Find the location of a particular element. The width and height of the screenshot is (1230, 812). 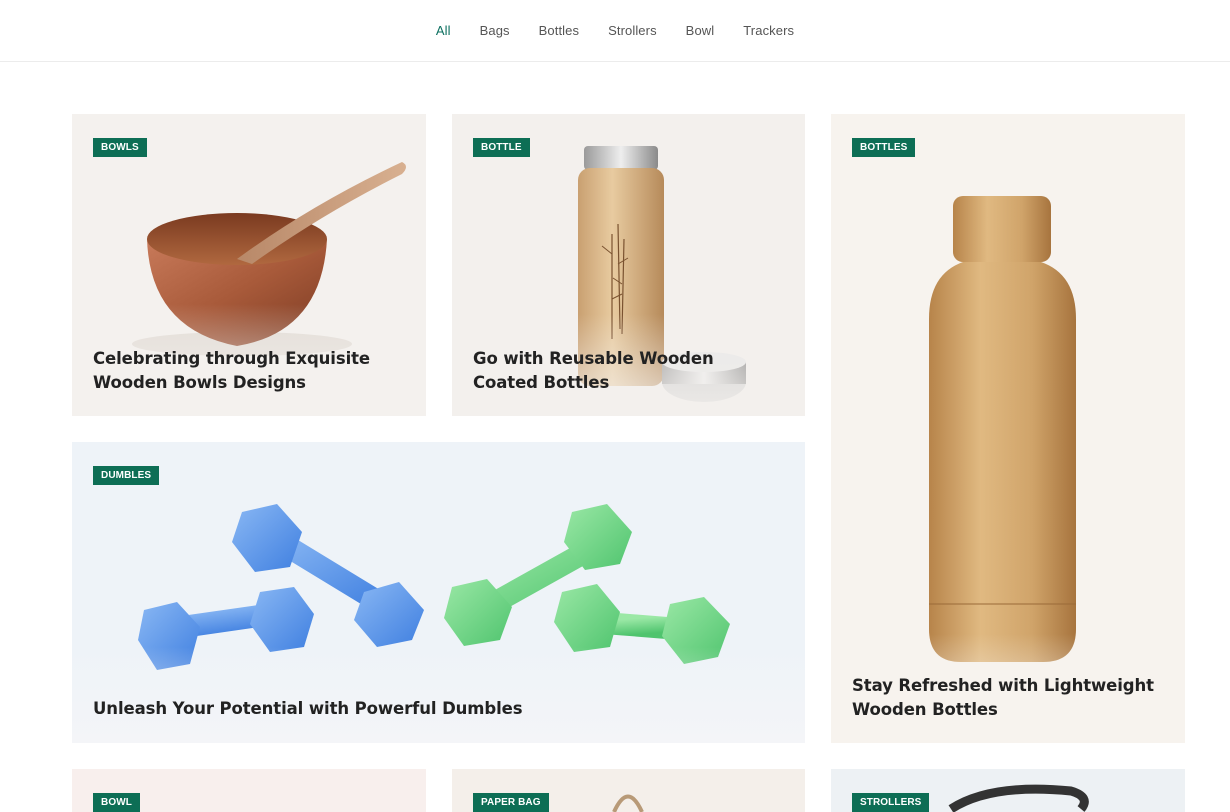

category-filter-list: All Bags Bottles Strollers Bowl Trackers is located at coordinates (615, 31).